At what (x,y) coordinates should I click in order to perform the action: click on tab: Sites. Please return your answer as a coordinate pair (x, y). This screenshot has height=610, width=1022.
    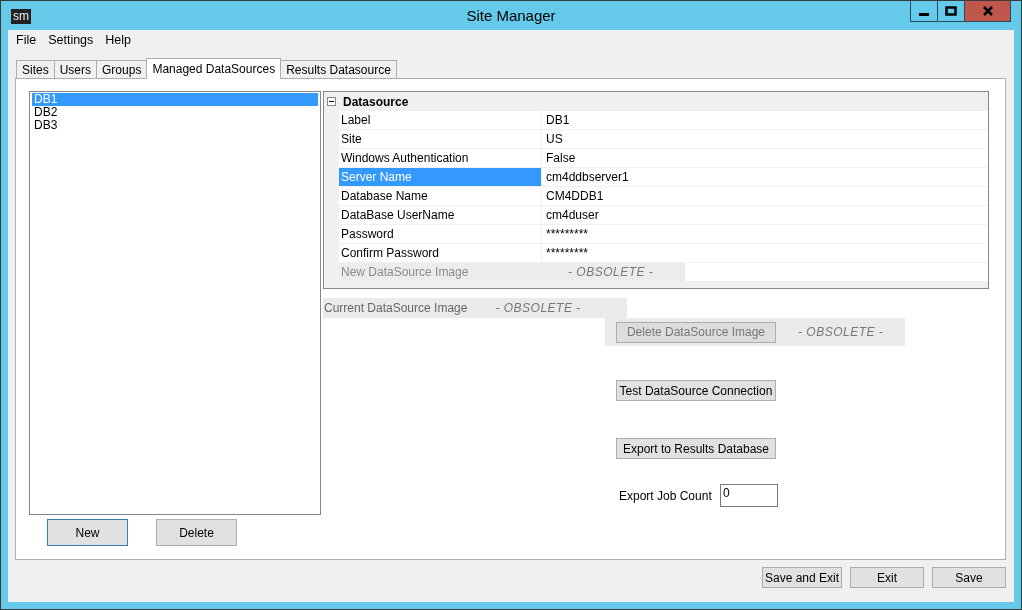
    Looking at the image, I should click on (35, 69).